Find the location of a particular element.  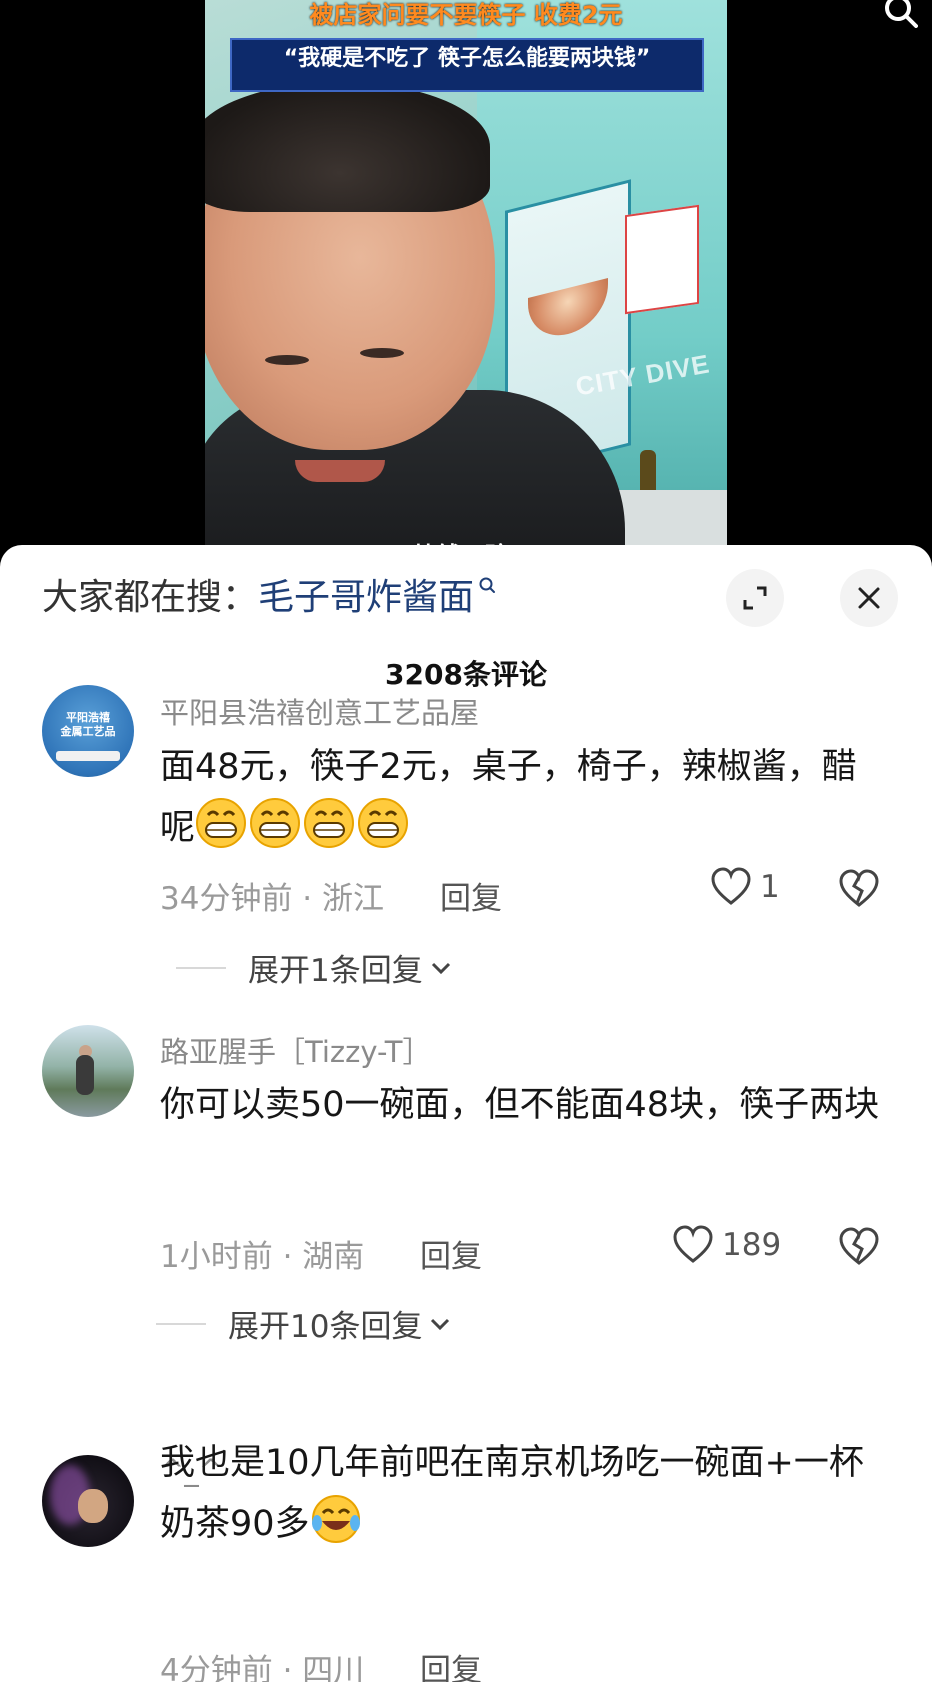

expand-icon is located at coordinates (755, 598).